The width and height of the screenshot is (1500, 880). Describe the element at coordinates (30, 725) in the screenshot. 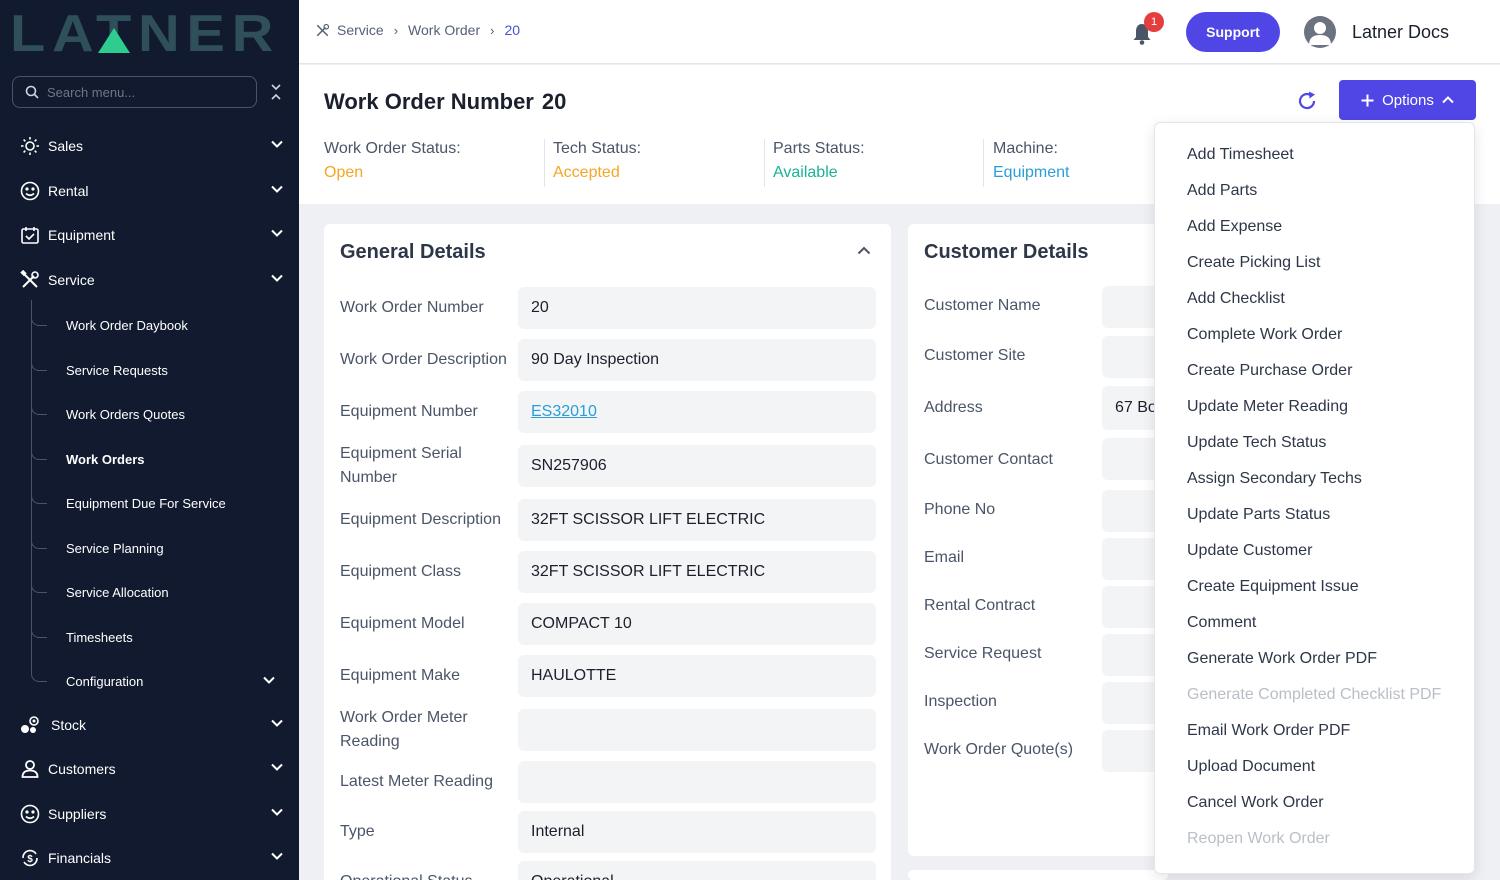

I see `stock-icon` at that location.